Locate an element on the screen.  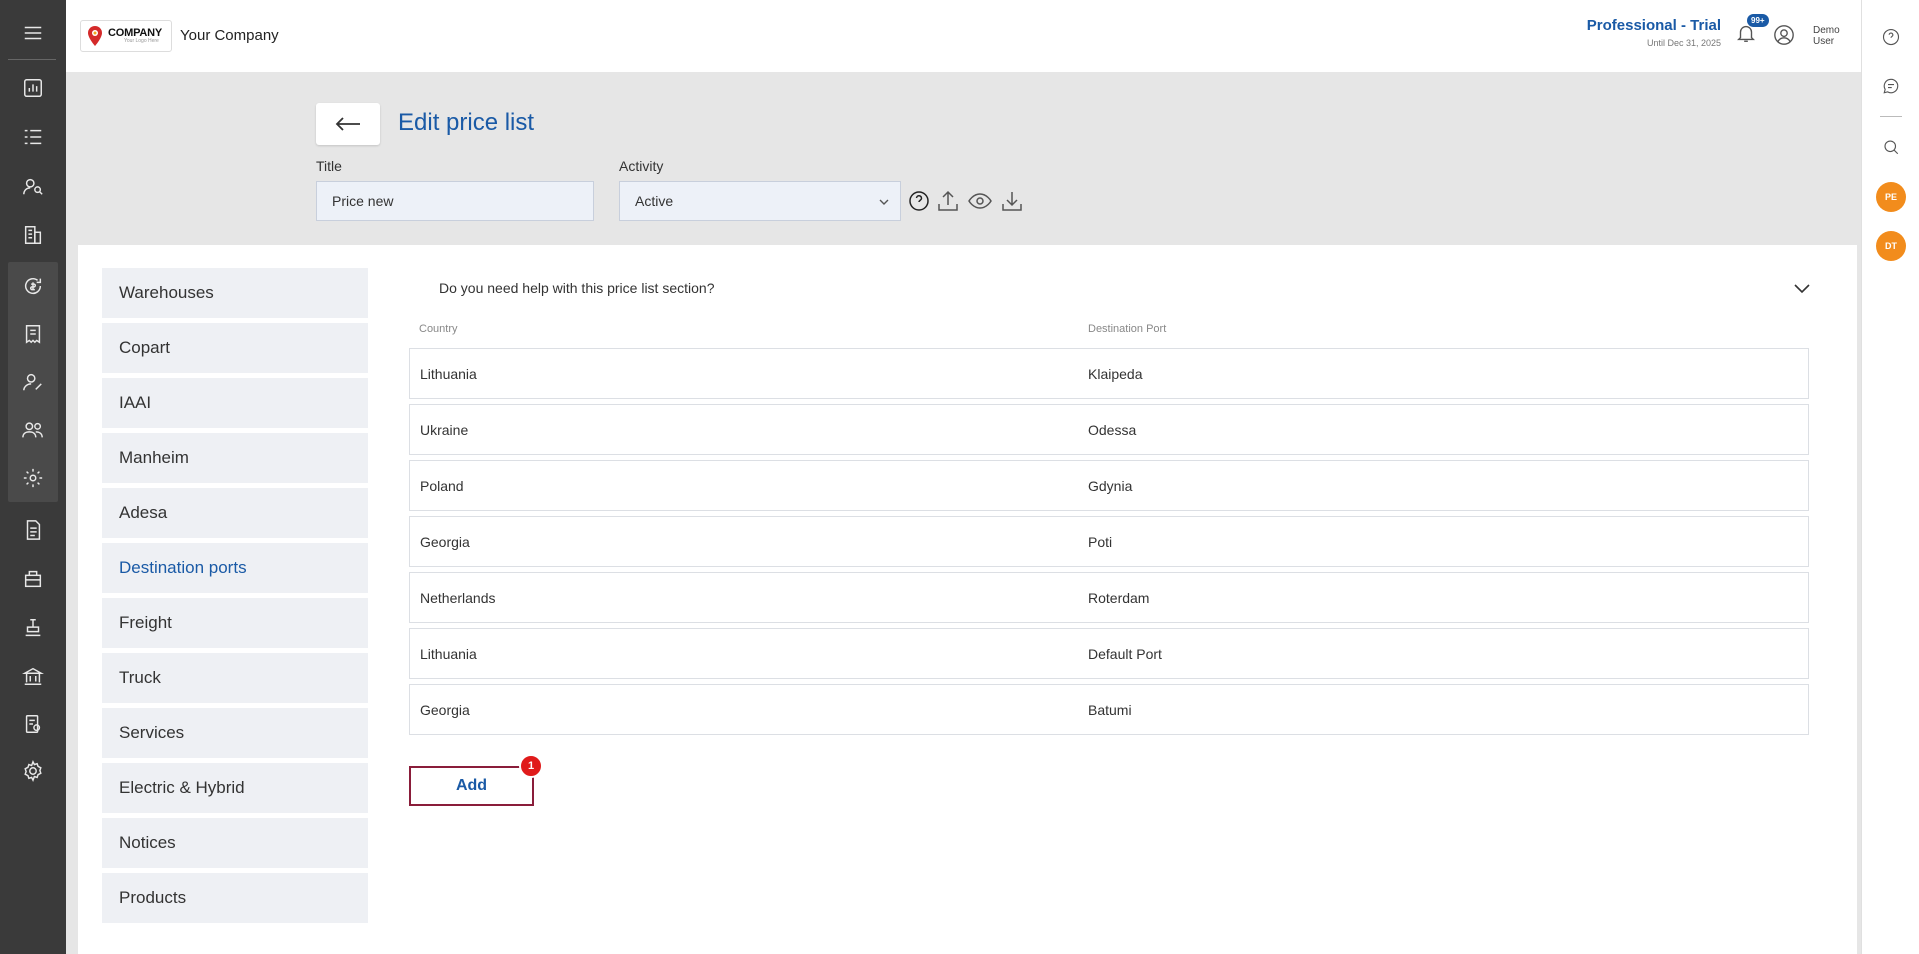
table-row: Netherlands Roterdam is located at coordinates (1109, 597).